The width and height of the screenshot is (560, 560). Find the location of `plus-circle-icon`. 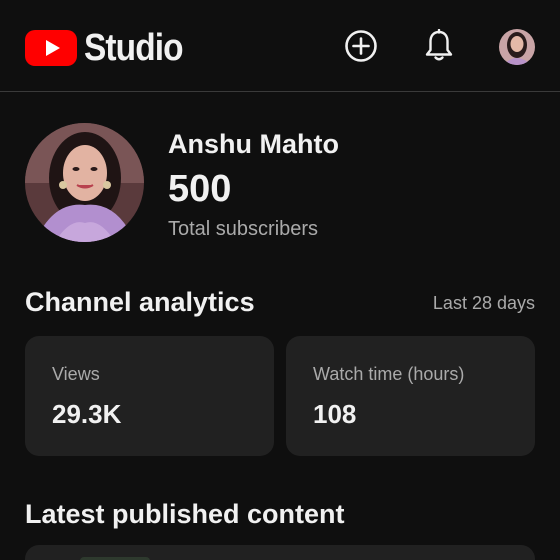

plus-circle-icon is located at coordinates (361, 46).